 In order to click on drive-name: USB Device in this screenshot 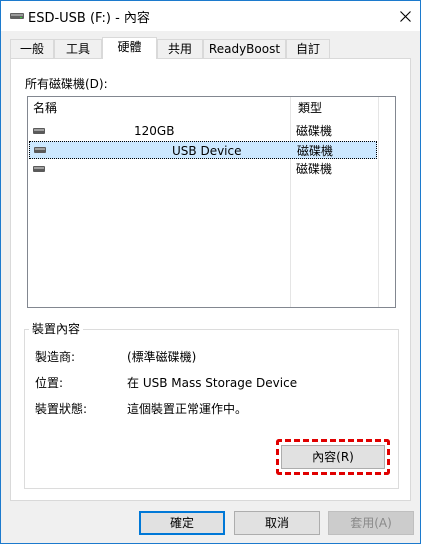, I will do `click(207, 151)`.